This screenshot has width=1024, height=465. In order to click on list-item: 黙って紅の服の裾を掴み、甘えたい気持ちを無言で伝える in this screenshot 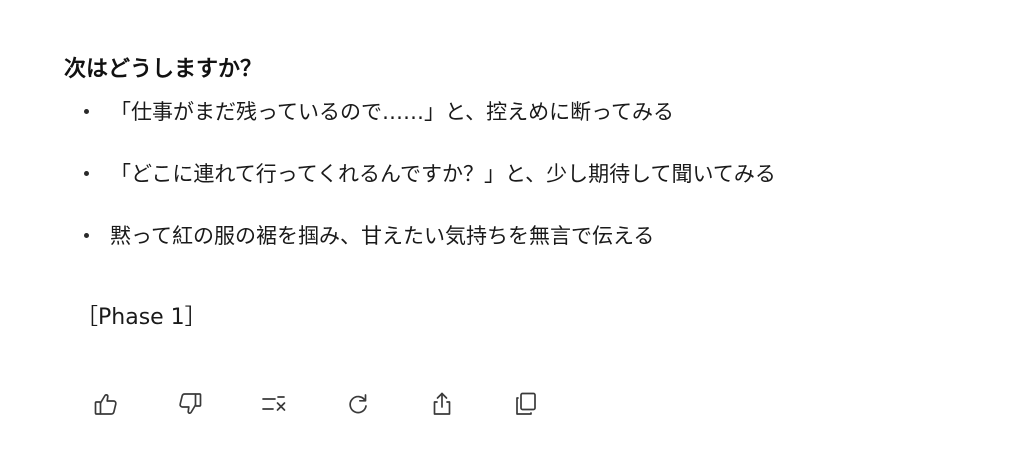, I will do `click(524, 236)`.